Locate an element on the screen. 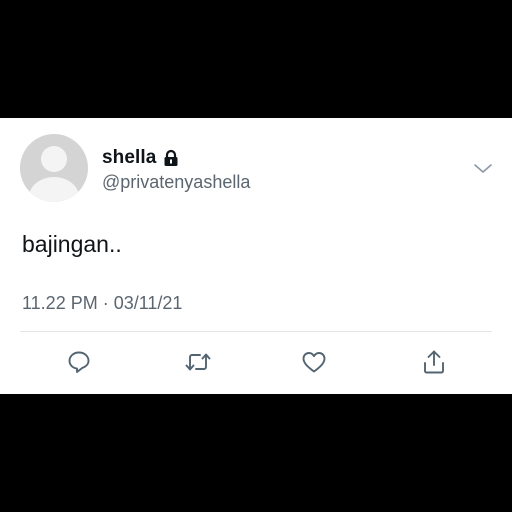 This screenshot has height=512, width=512. heart-icon is located at coordinates (314, 362).